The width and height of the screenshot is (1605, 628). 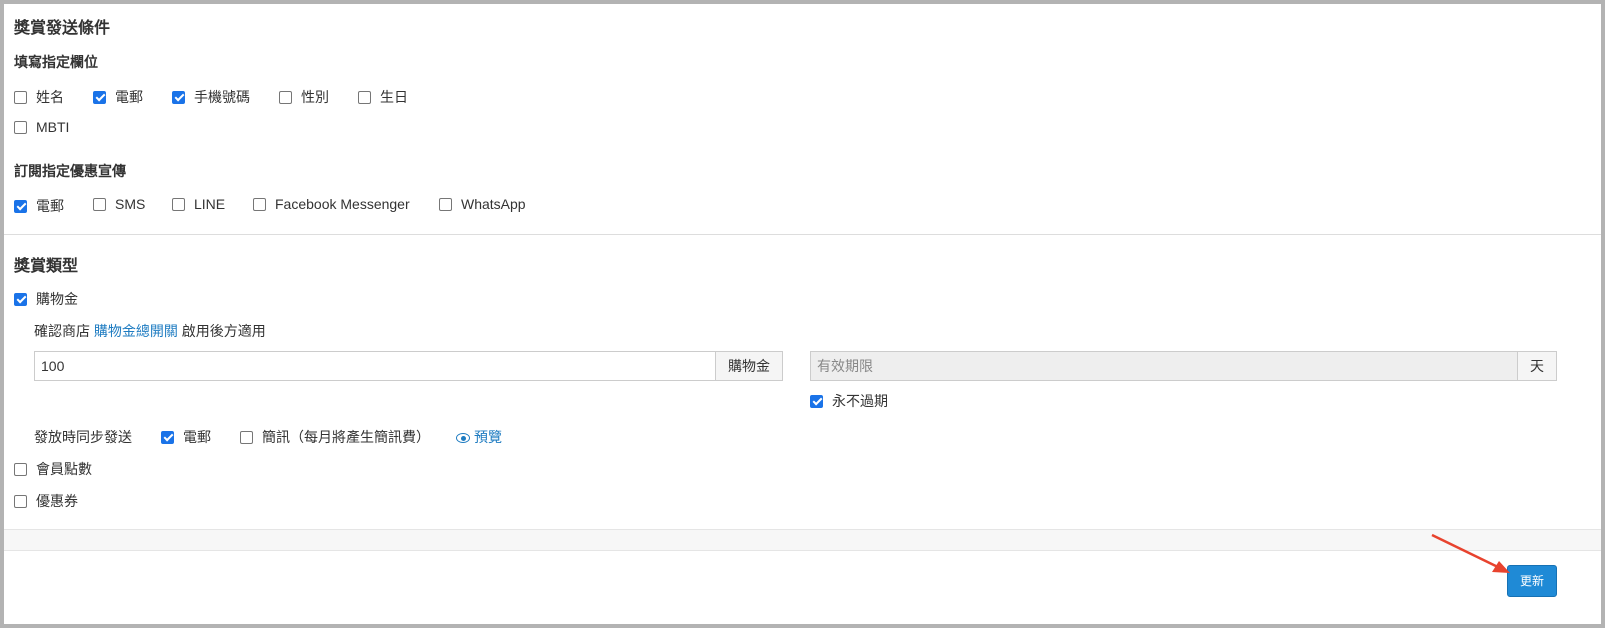 What do you see at coordinates (342, 204) in the screenshot?
I see `channel-label: Facebook Messenger` at bounding box center [342, 204].